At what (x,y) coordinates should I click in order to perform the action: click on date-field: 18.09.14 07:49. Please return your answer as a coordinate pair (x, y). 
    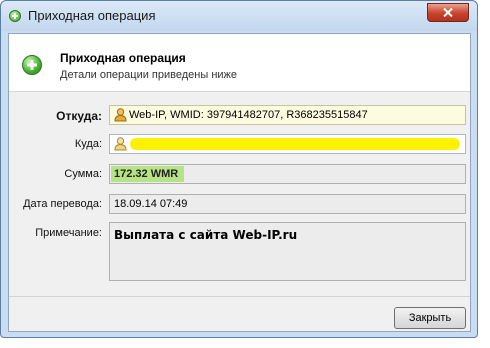
    Looking at the image, I should click on (287, 204).